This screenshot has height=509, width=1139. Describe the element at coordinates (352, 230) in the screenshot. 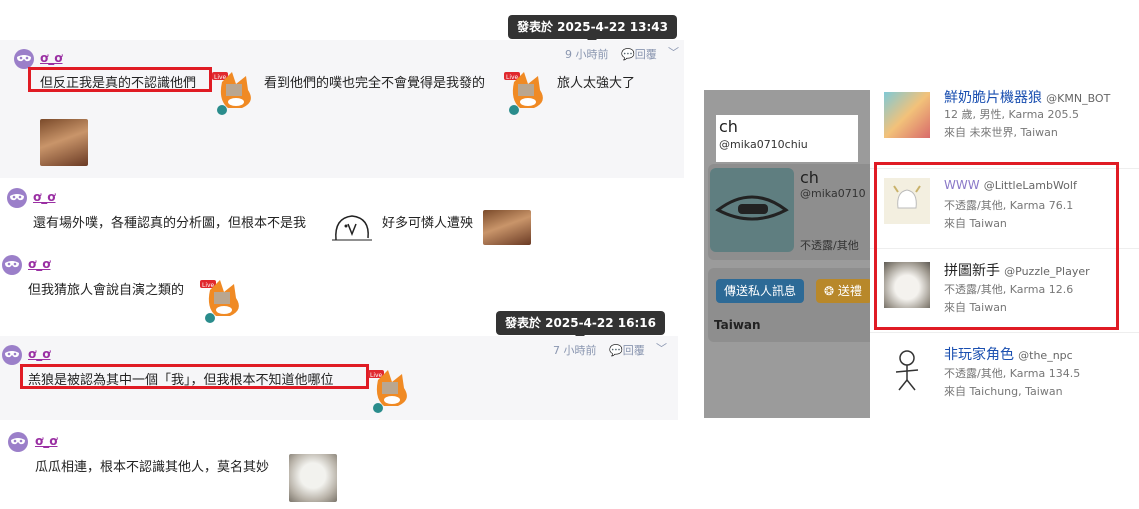

I see `doodle-face-icon` at that location.